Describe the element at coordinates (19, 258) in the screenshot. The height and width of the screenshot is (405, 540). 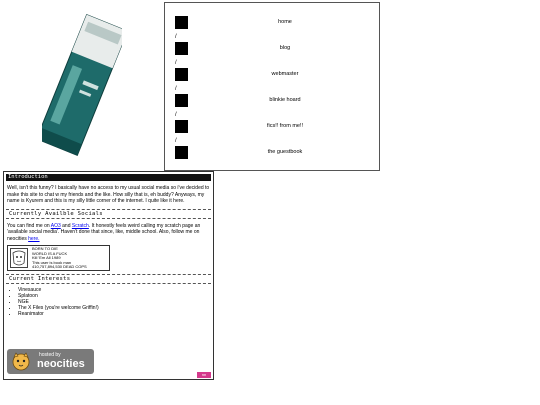
I see `anime-face-icon` at that location.